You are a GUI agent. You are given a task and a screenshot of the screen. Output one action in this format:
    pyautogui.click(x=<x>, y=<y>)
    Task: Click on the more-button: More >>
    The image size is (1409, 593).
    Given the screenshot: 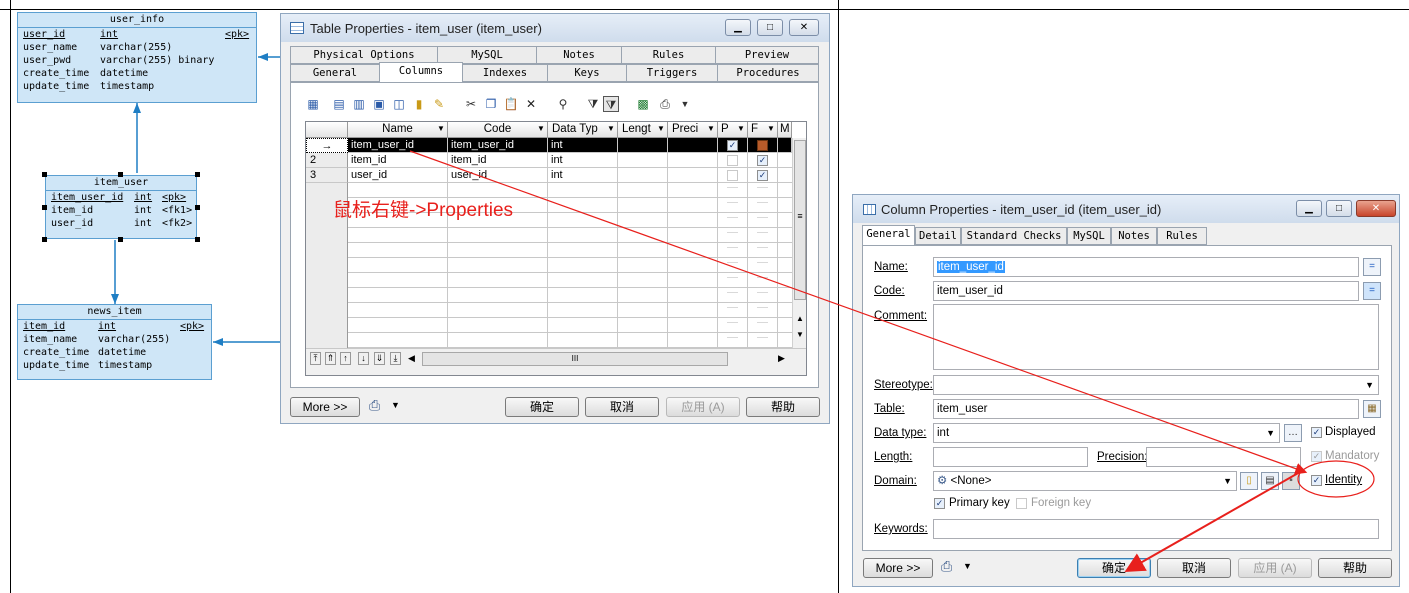 What is the action you would take?
    pyautogui.click(x=898, y=568)
    